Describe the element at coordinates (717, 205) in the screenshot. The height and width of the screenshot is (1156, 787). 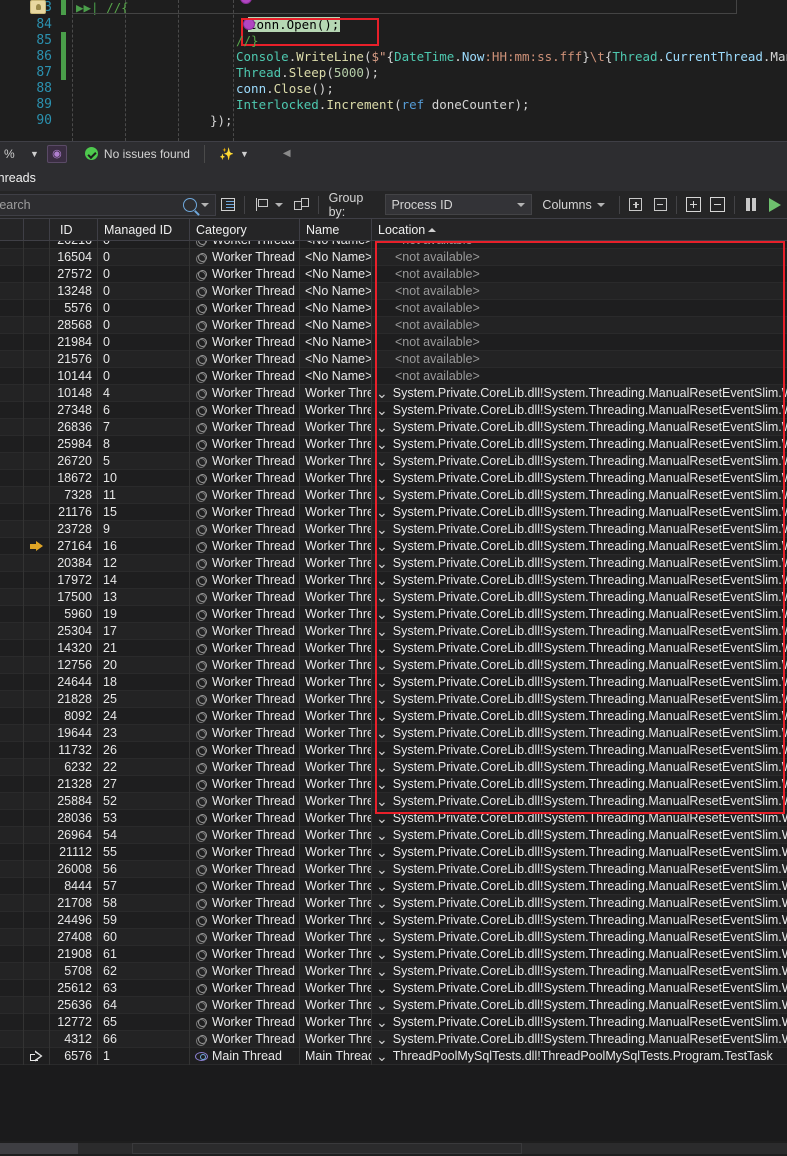
I see `collapse-stack-button` at that location.